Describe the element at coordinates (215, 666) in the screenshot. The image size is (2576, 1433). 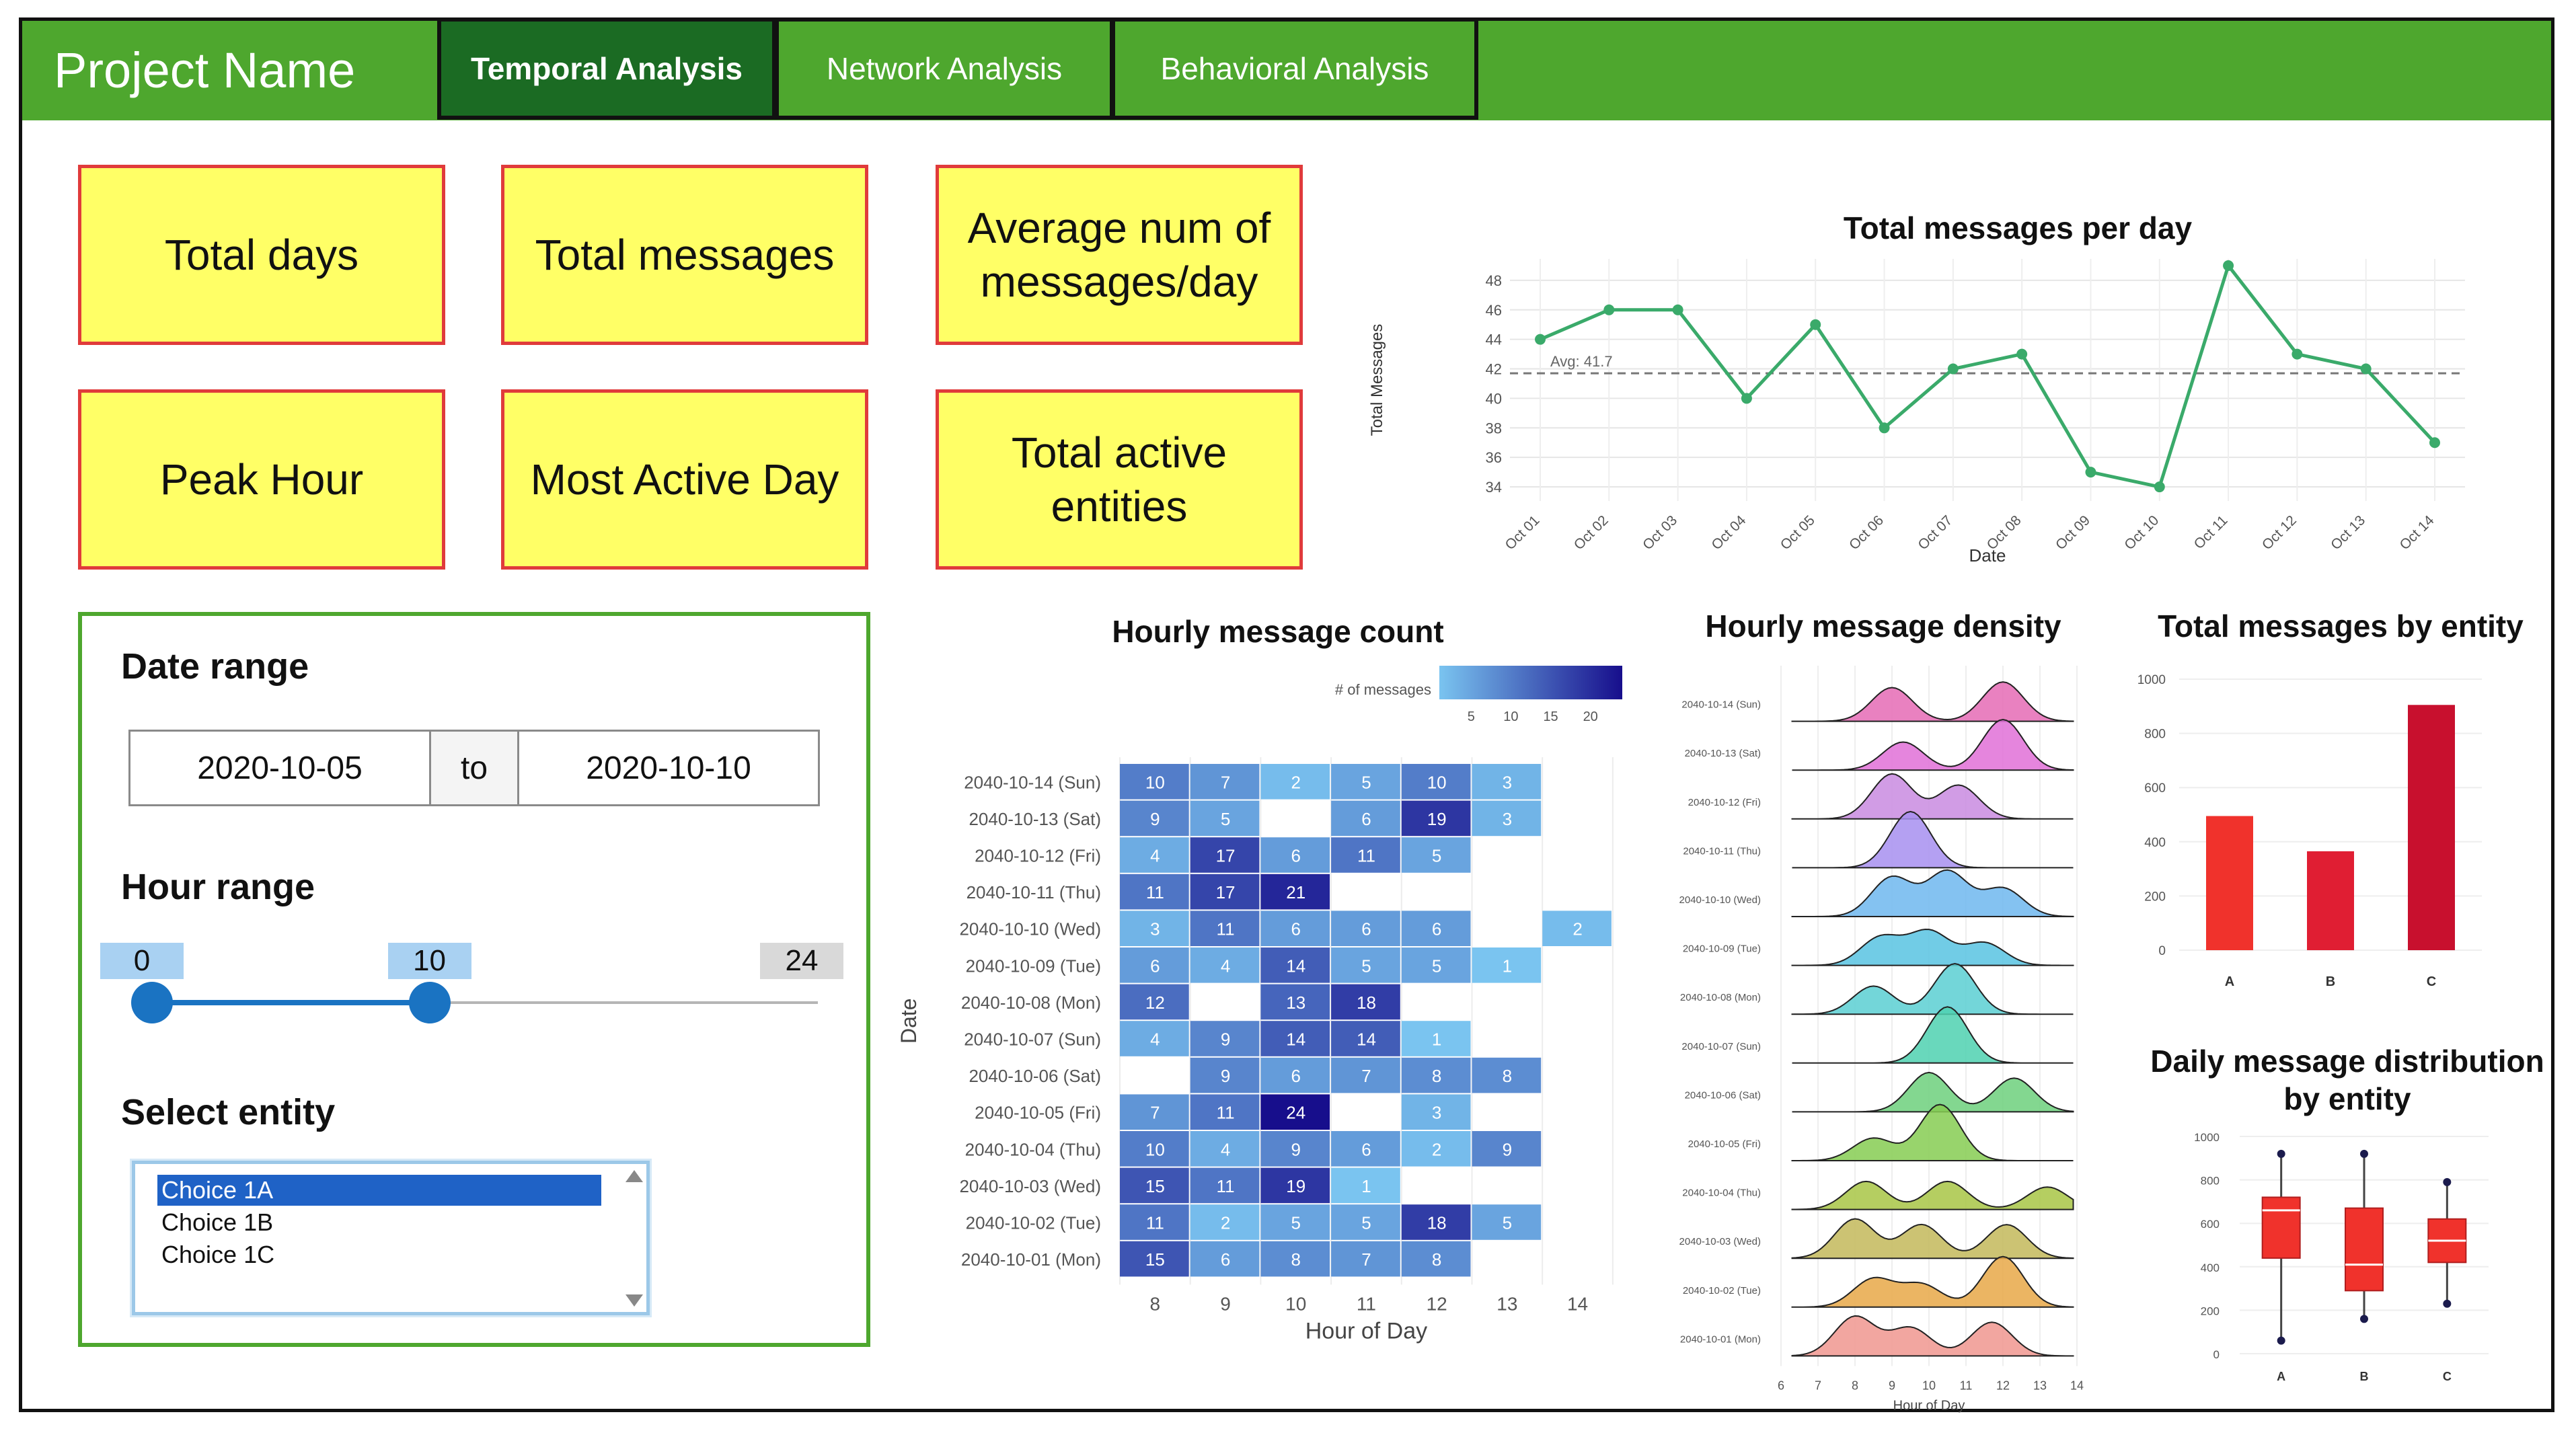
I see `date-range-label: Date range` at that location.